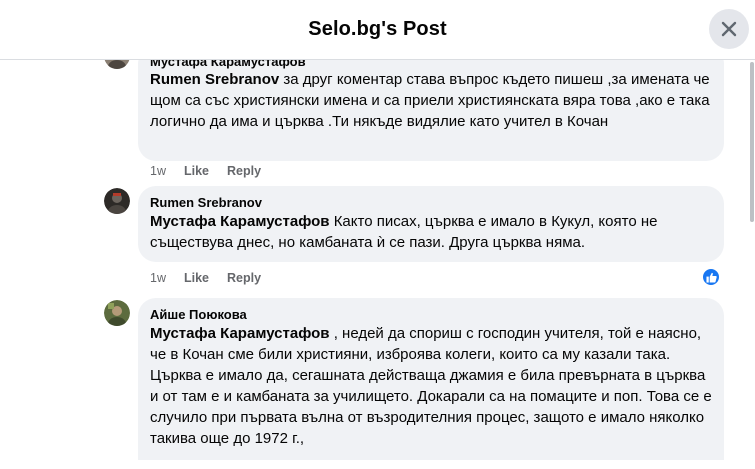 The width and height of the screenshot is (755, 469). I want to click on comment-author: Айше Поюкова, so click(431, 314).